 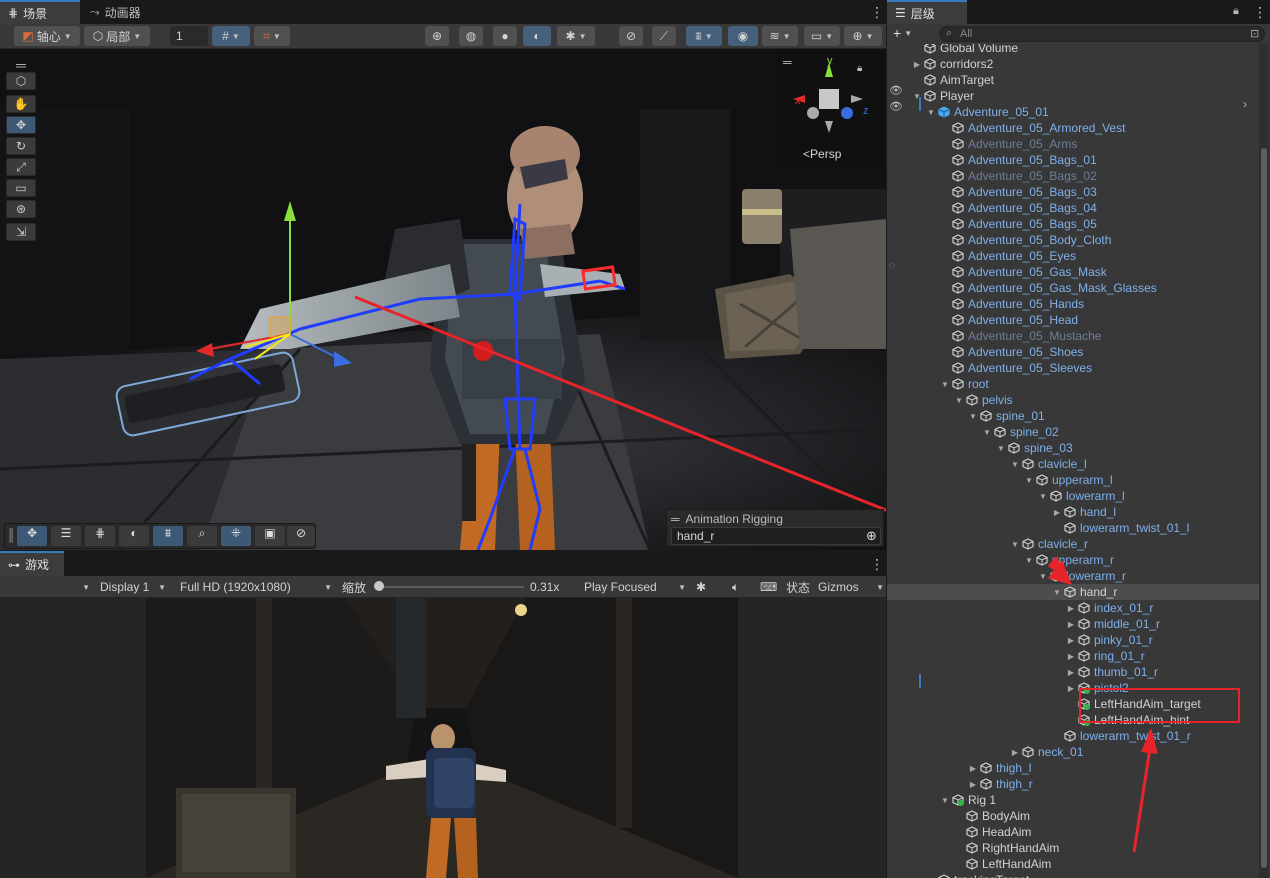 What do you see at coordinates (21, 232) in the screenshot?
I see `custom-tool-button: ⇲` at bounding box center [21, 232].